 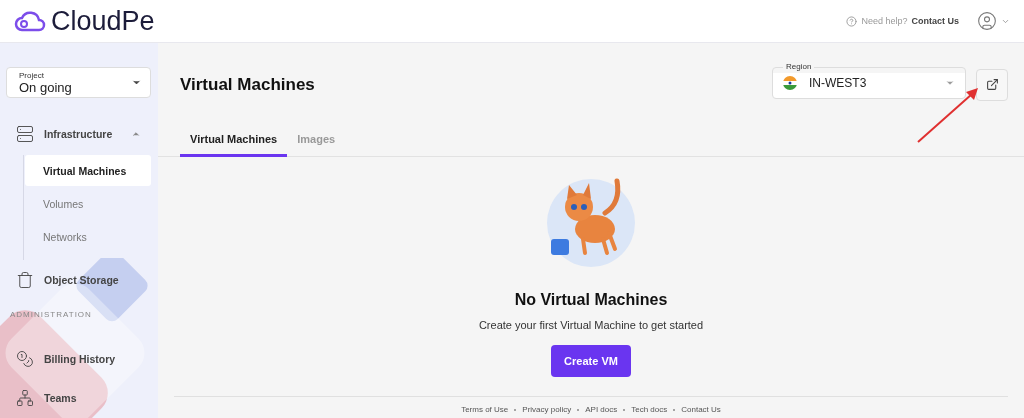 What do you see at coordinates (701, 411) in the screenshot?
I see `footer-link: Contact Us` at bounding box center [701, 411].